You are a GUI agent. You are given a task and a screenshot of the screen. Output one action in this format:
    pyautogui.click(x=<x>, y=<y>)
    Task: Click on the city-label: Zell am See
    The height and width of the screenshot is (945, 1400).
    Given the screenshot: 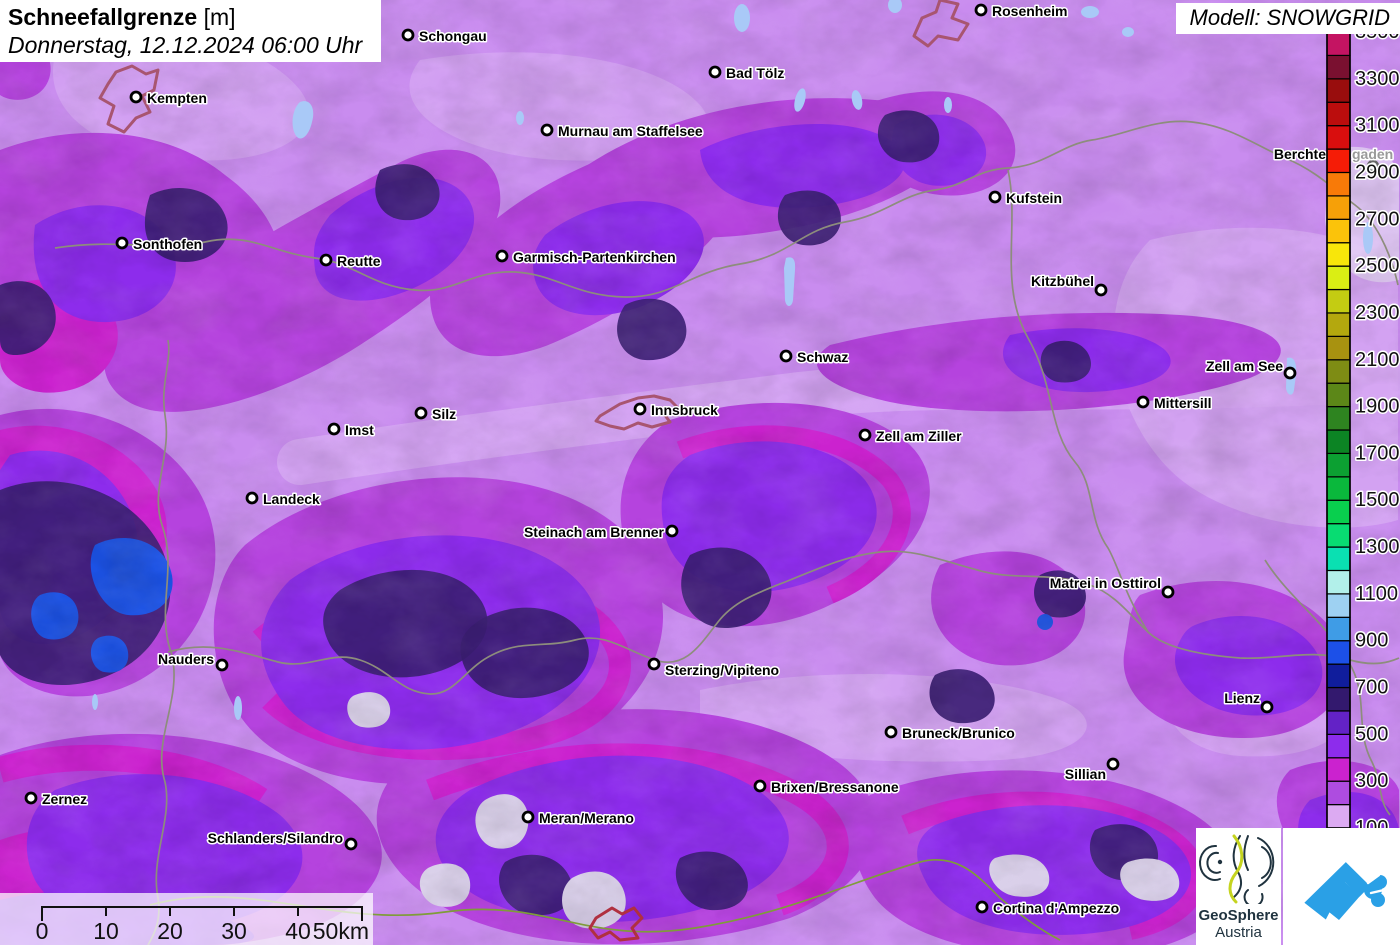 What is the action you would take?
    pyautogui.click(x=1244, y=366)
    